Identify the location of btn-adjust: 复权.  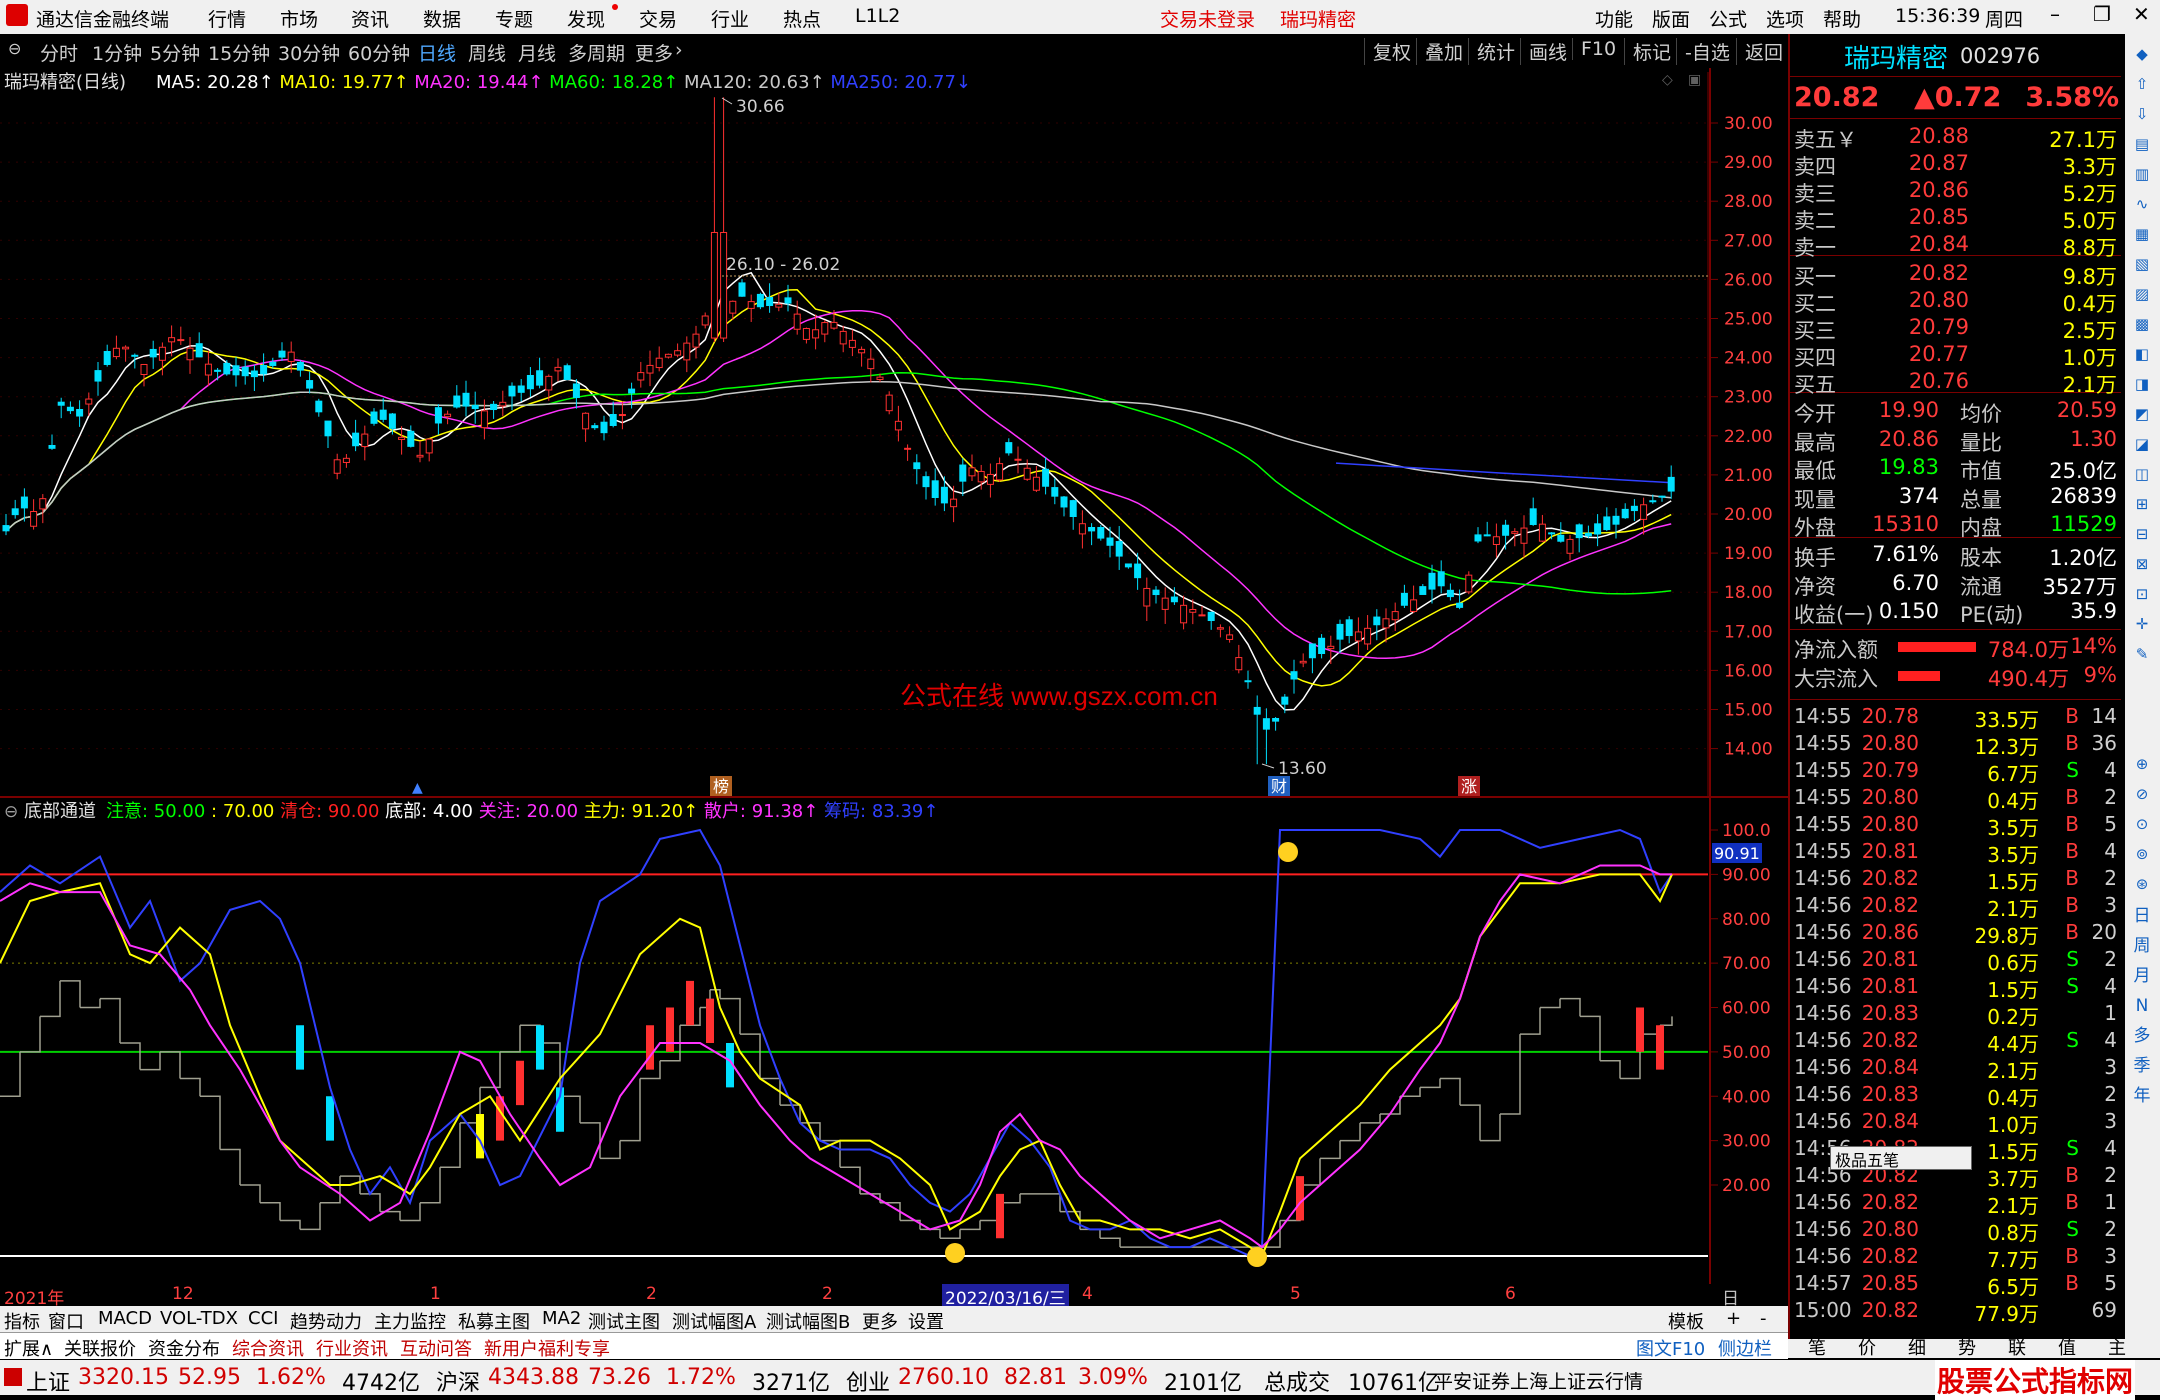
(1387, 51).